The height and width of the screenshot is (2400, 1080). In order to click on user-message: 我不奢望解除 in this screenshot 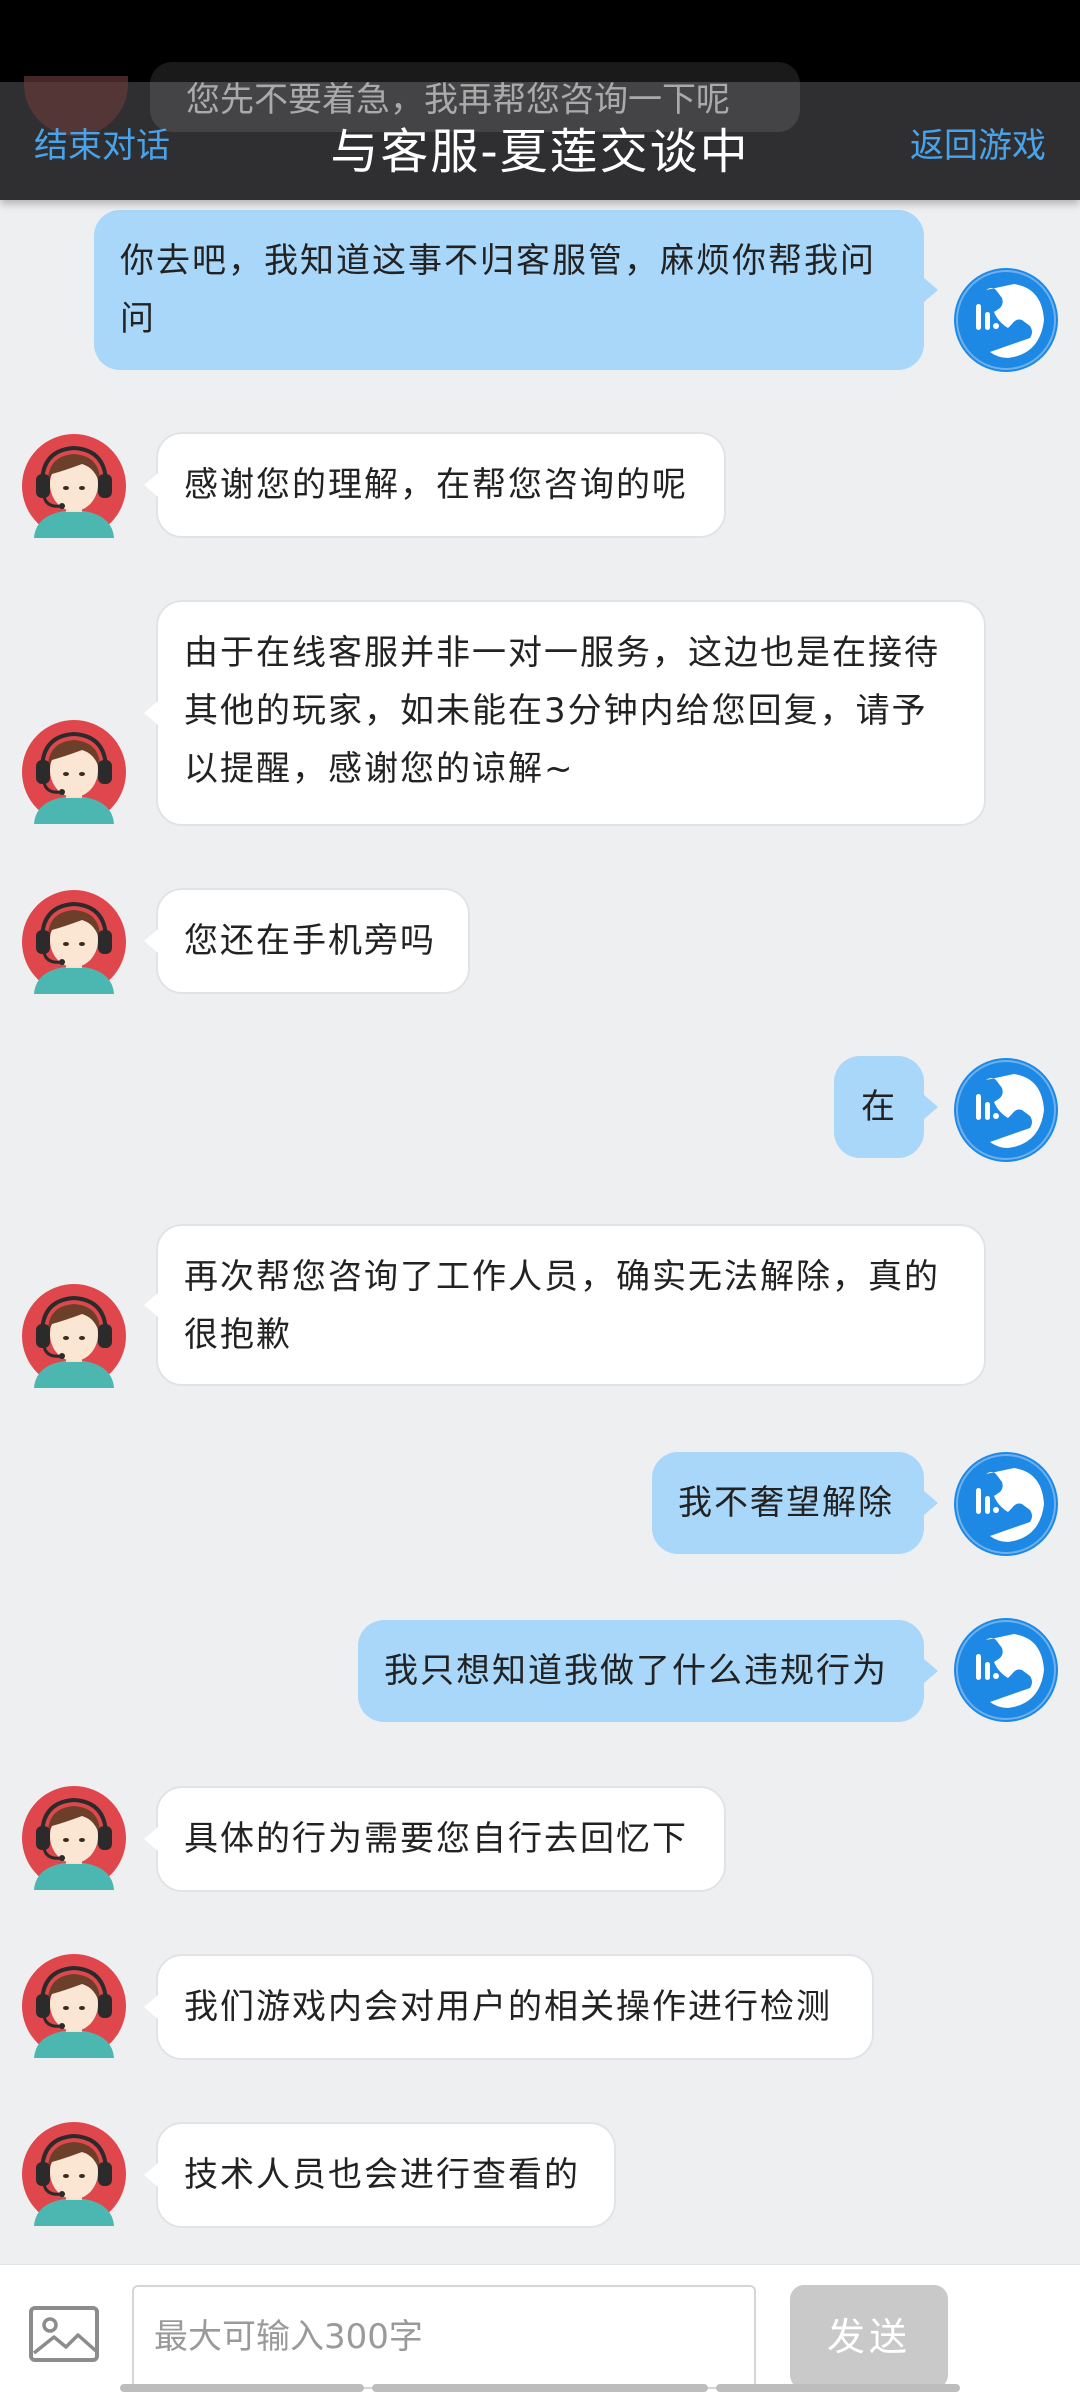, I will do `click(795, 1503)`.